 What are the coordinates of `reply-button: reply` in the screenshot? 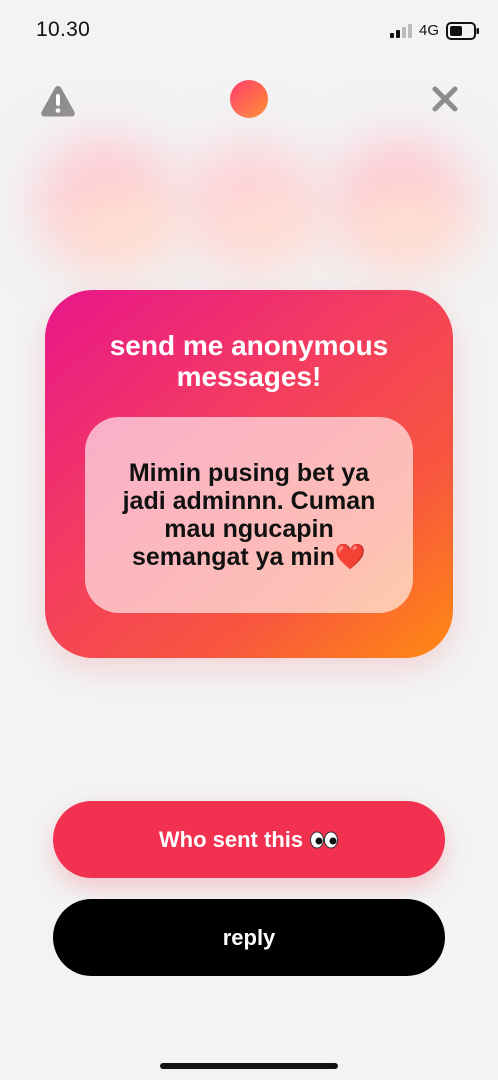 It's located at (249, 937).